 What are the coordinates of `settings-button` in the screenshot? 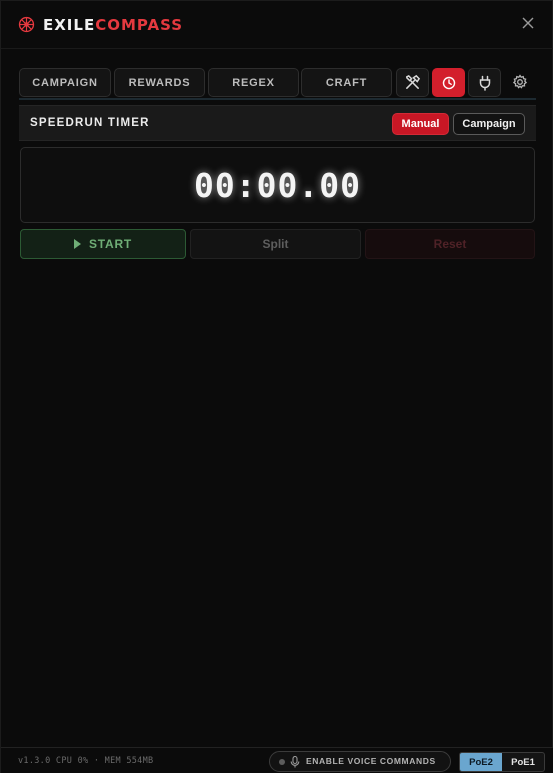 It's located at (520, 82).